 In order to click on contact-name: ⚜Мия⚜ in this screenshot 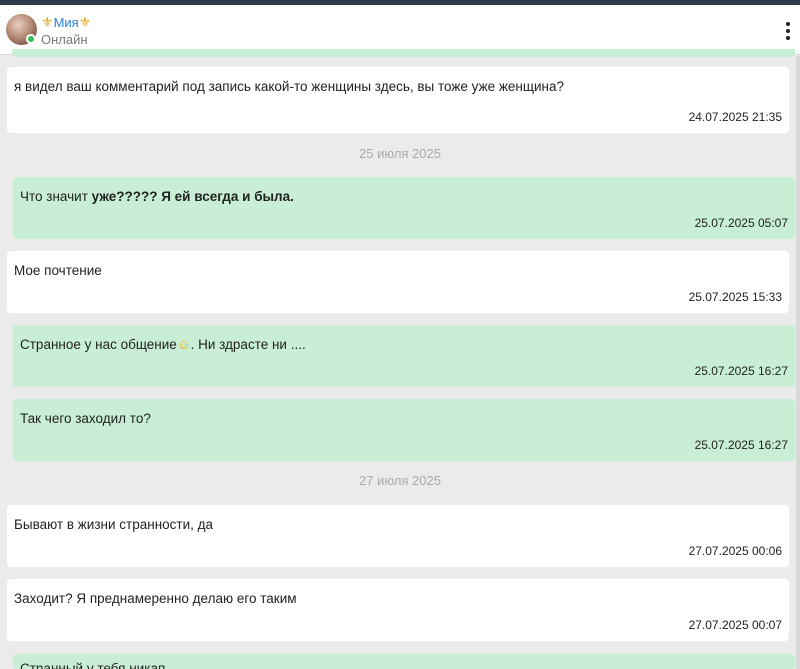, I will do `click(66, 22)`.